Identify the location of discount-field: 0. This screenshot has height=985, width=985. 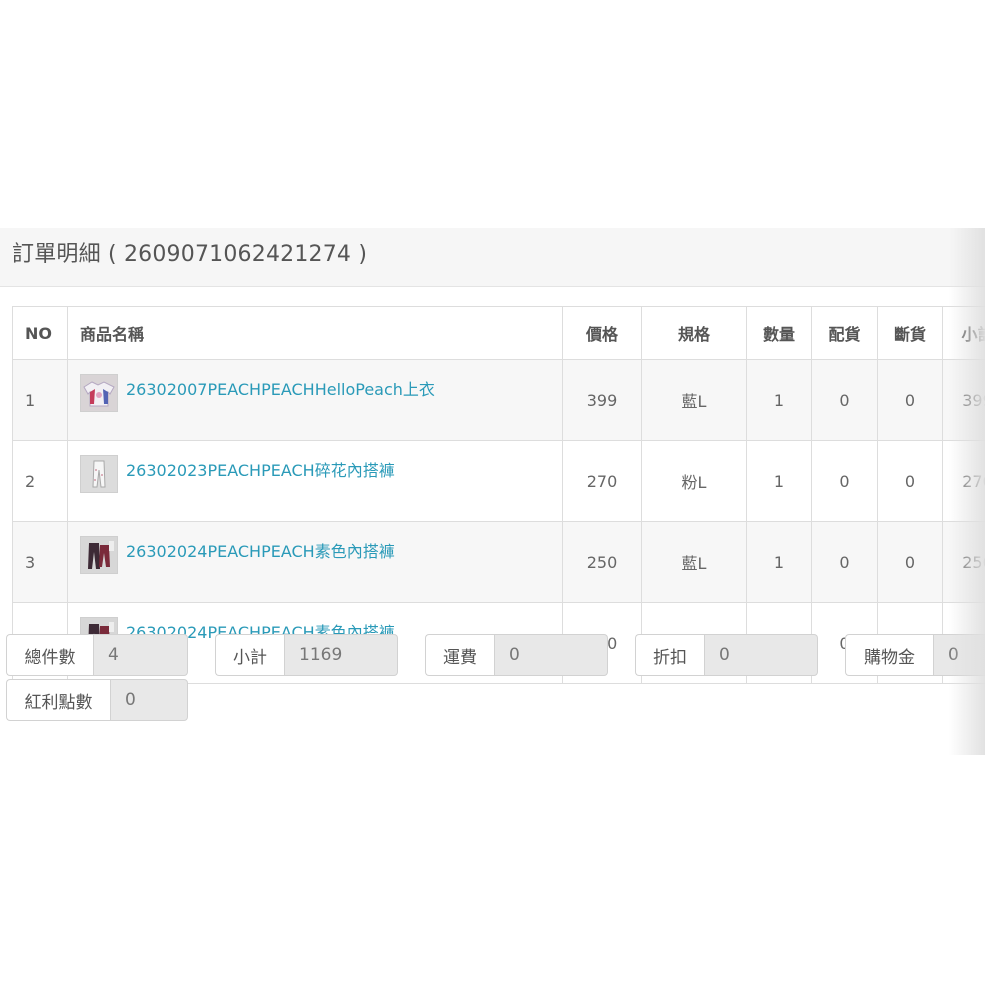
(761, 655).